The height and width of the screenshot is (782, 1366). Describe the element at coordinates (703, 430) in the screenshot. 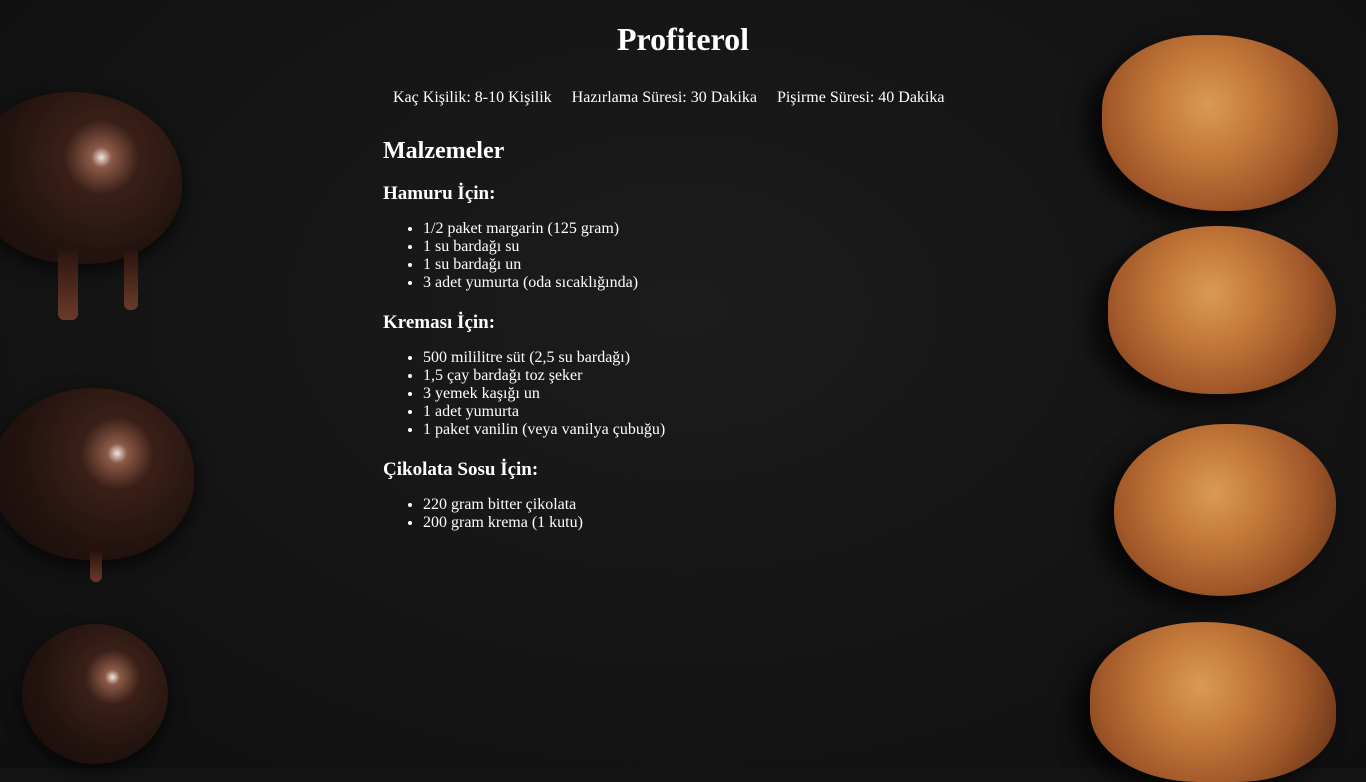

I see `list-item: 1 paket vanilin (veya vanilya çubuğu)` at that location.